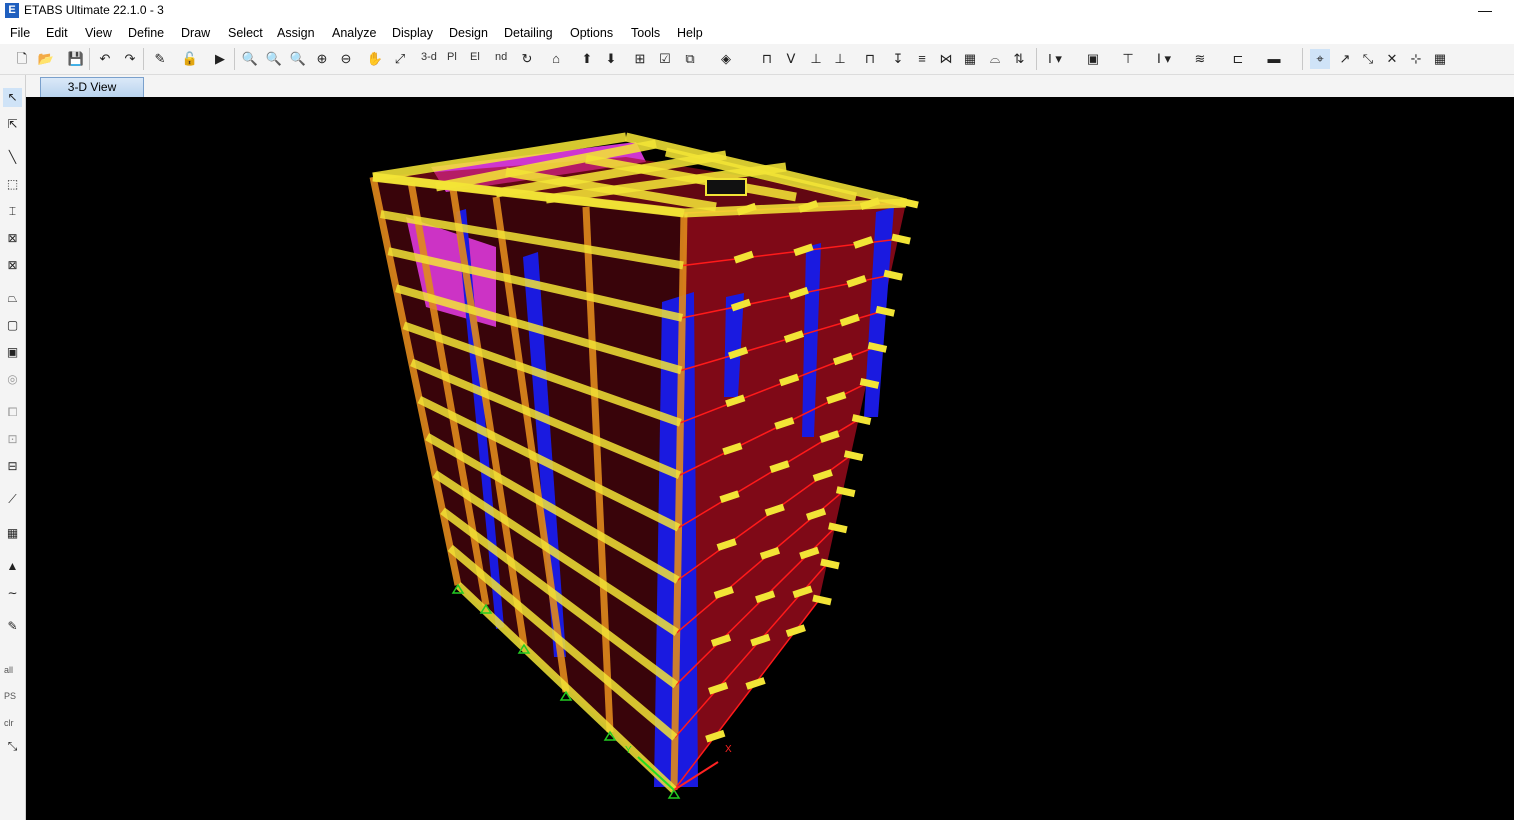  What do you see at coordinates (840, 59) in the screenshot?
I see `assign-frame-section-icon: ⊥` at bounding box center [840, 59].